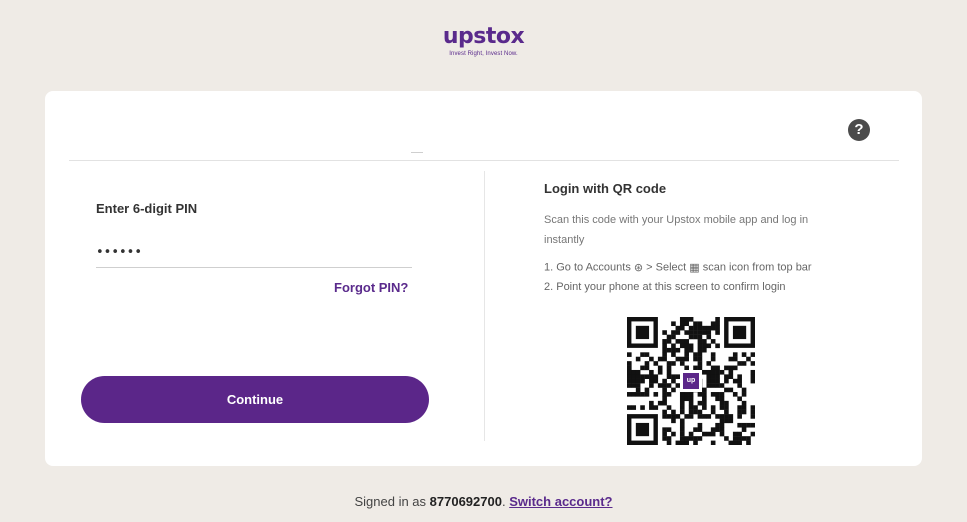  Describe the element at coordinates (254, 252) in the screenshot. I see `pin-input` at that location.